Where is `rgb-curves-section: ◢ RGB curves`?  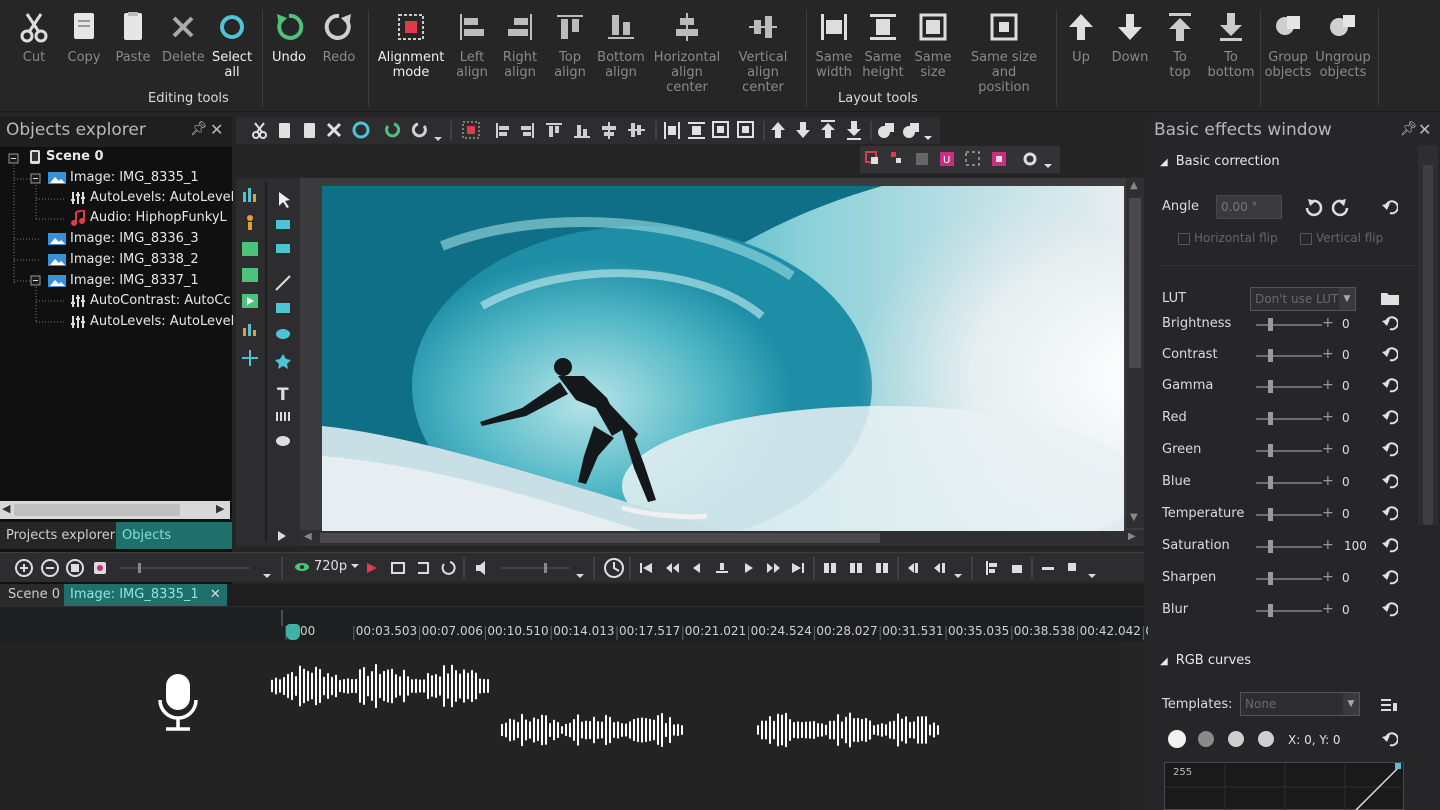 rgb-curves-section: ◢ RGB curves is located at coordinates (1205, 660).